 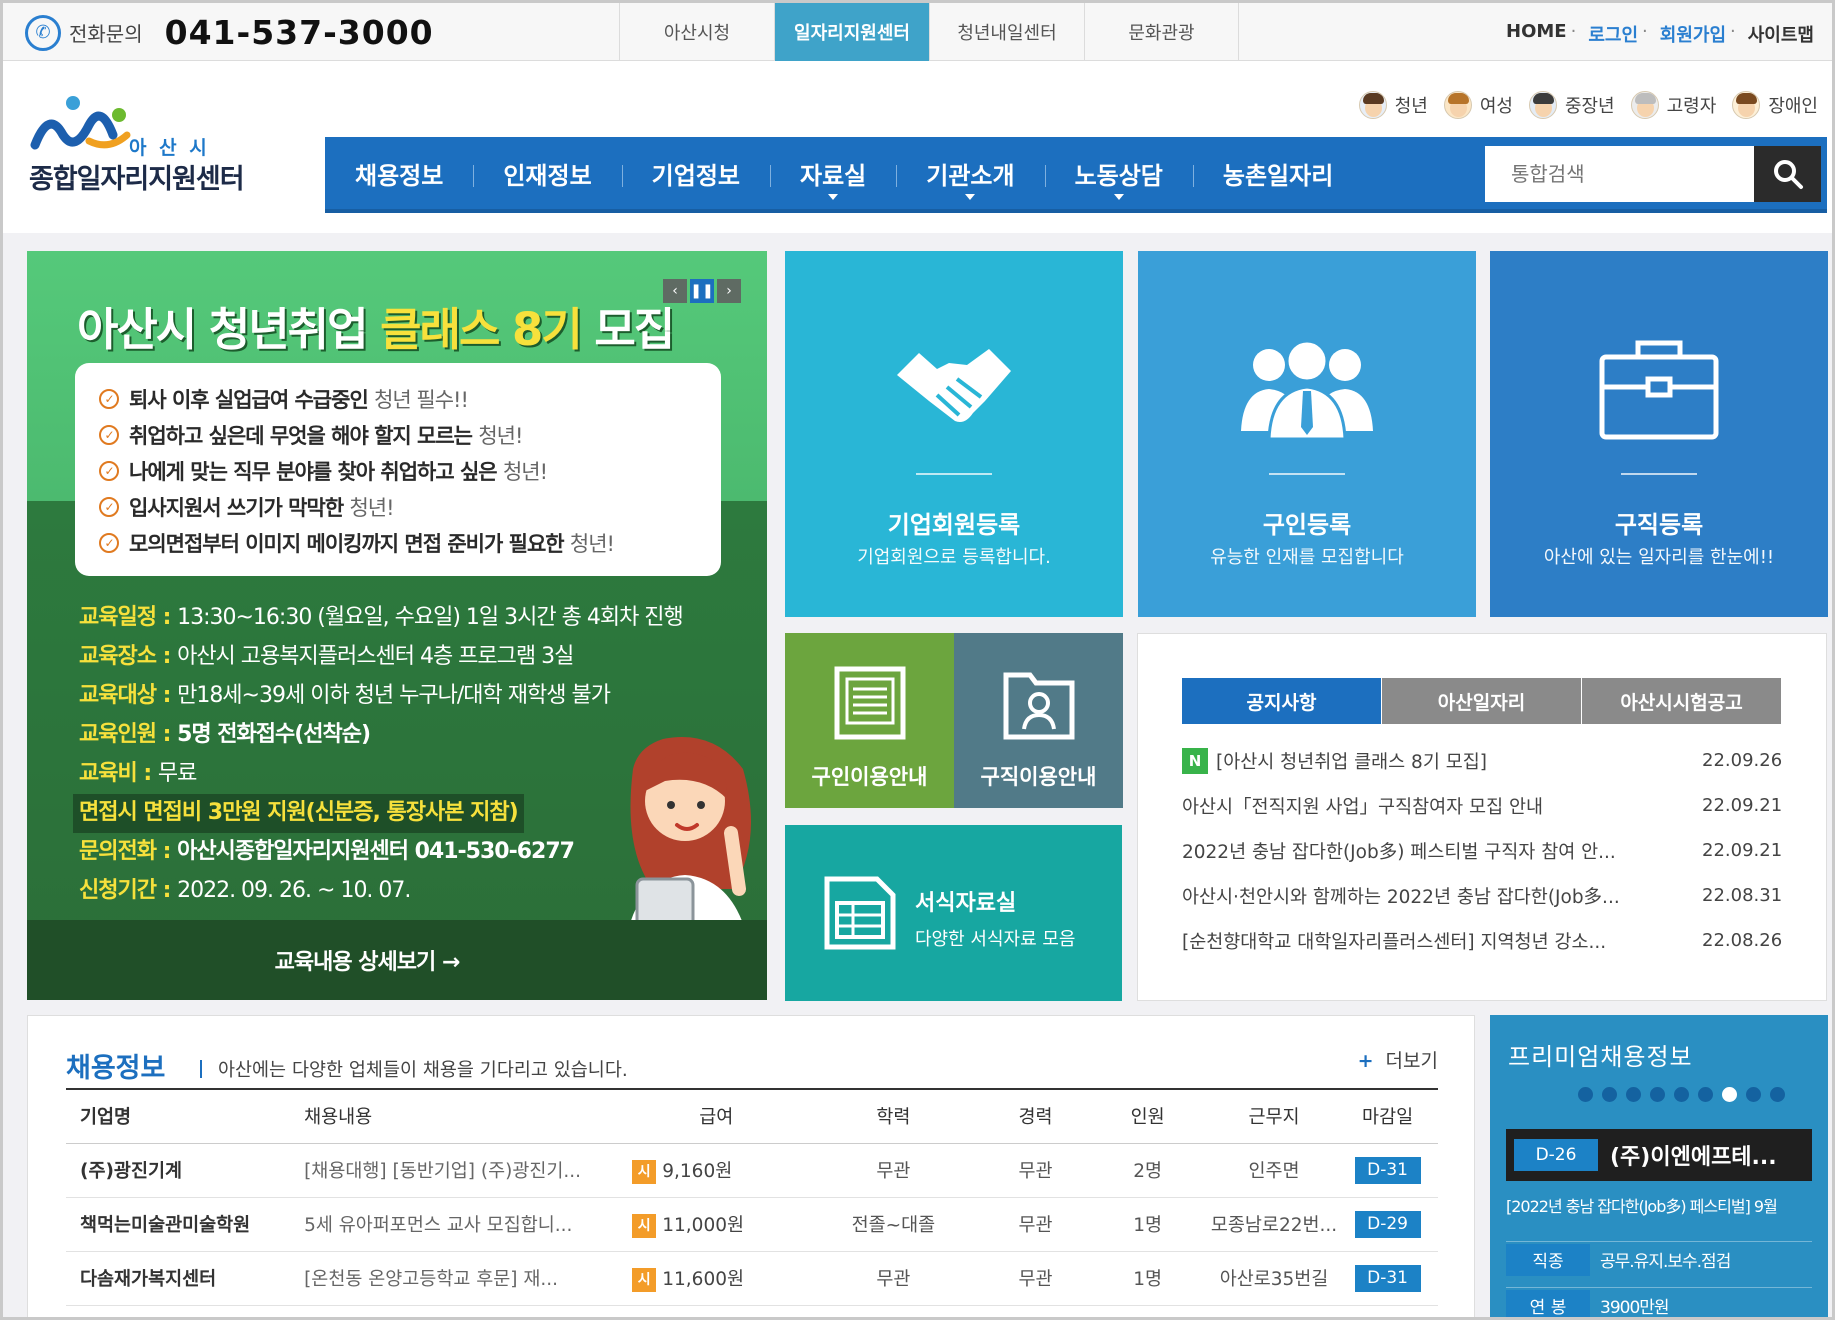 What do you see at coordinates (716, 1278) in the screenshot?
I see `job-pay: 시 11,600원` at bounding box center [716, 1278].